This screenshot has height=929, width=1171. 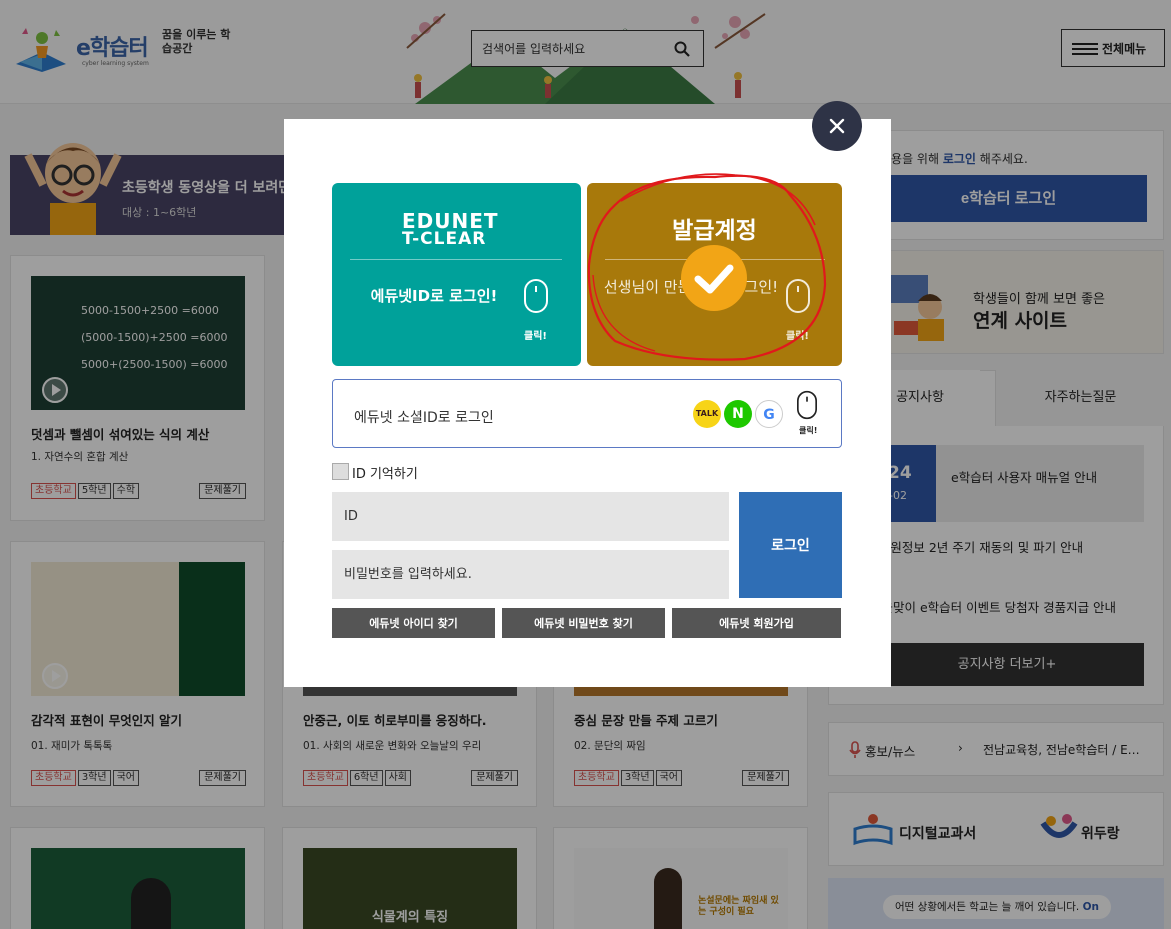 What do you see at coordinates (756, 623) in the screenshot?
I see `signup-button: 에듀넷 회원가입` at bounding box center [756, 623].